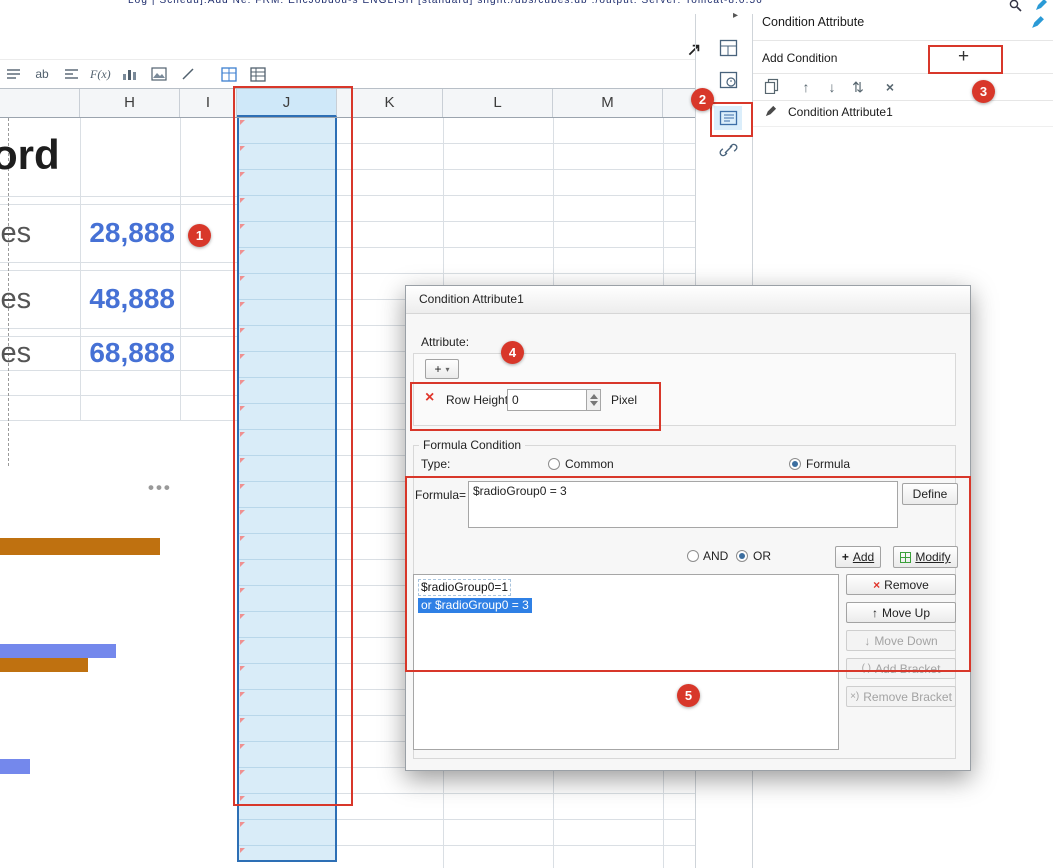  Describe the element at coordinates (594, 396) in the screenshot. I see `stepper-up-icon` at that location.